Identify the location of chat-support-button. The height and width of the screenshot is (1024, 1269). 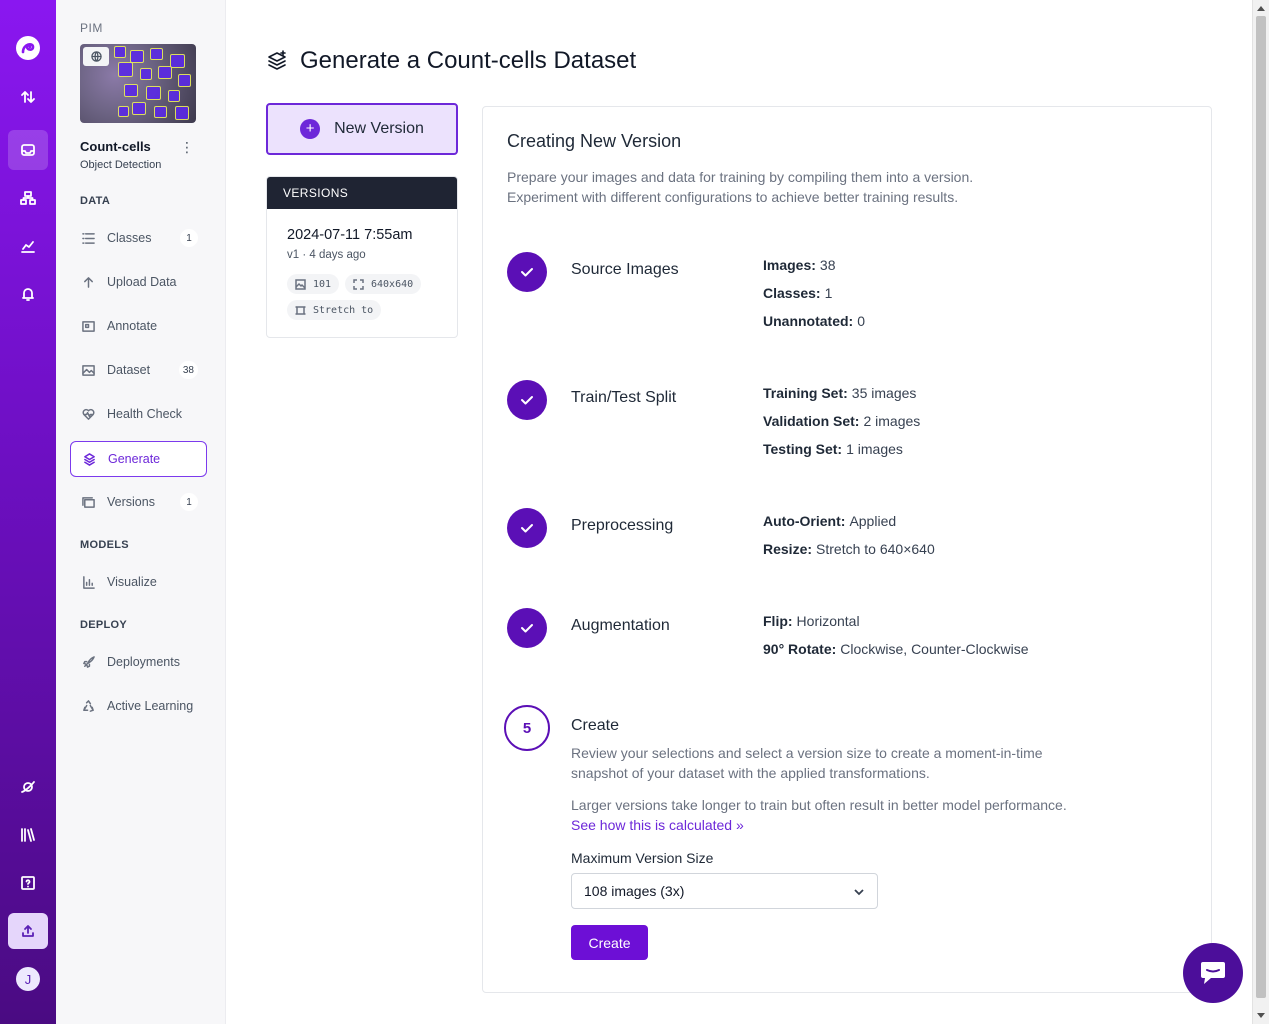
(1213, 973).